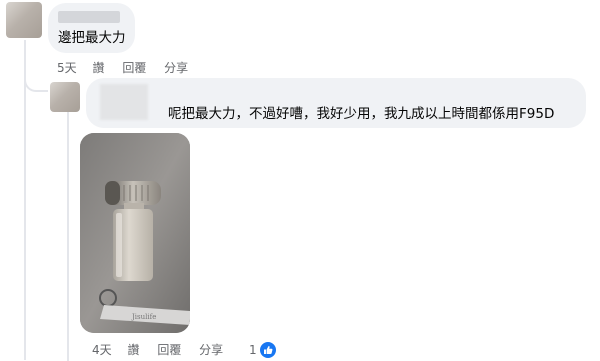 This screenshot has height=361, width=600. Describe the element at coordinates (133, 349) in the screenshot. I see `reply-like-button: 讚` at that location.